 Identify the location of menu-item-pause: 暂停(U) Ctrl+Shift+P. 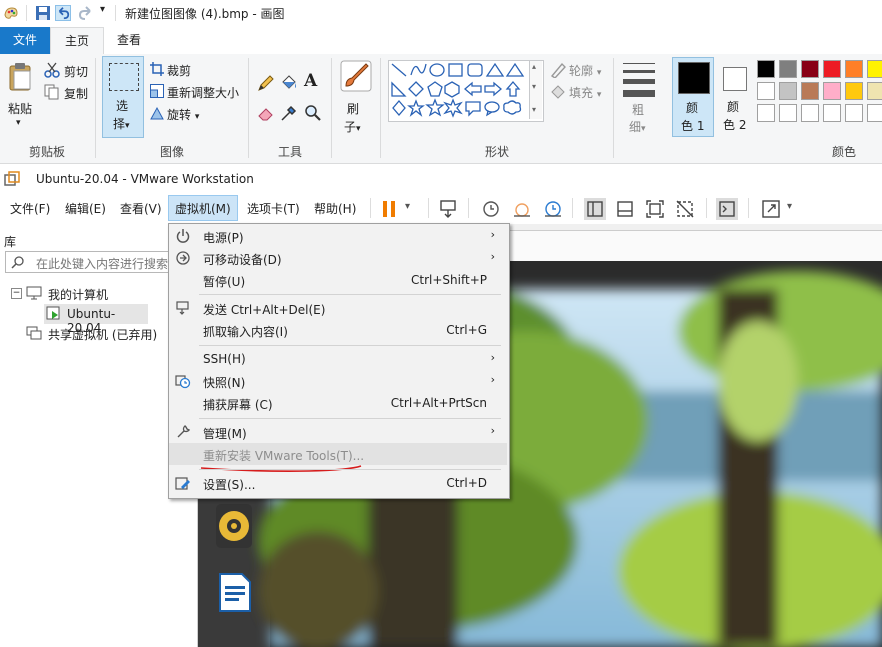
(338, 280).